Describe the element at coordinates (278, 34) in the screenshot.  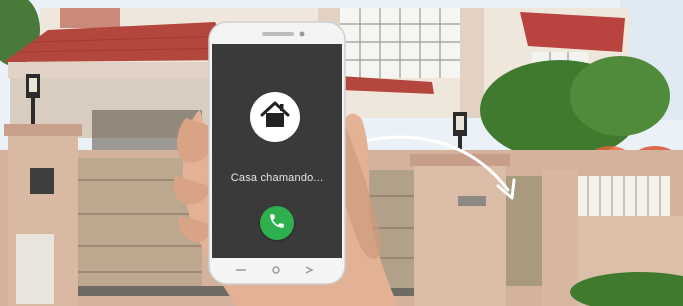
I see `phone-speaker` at that location.